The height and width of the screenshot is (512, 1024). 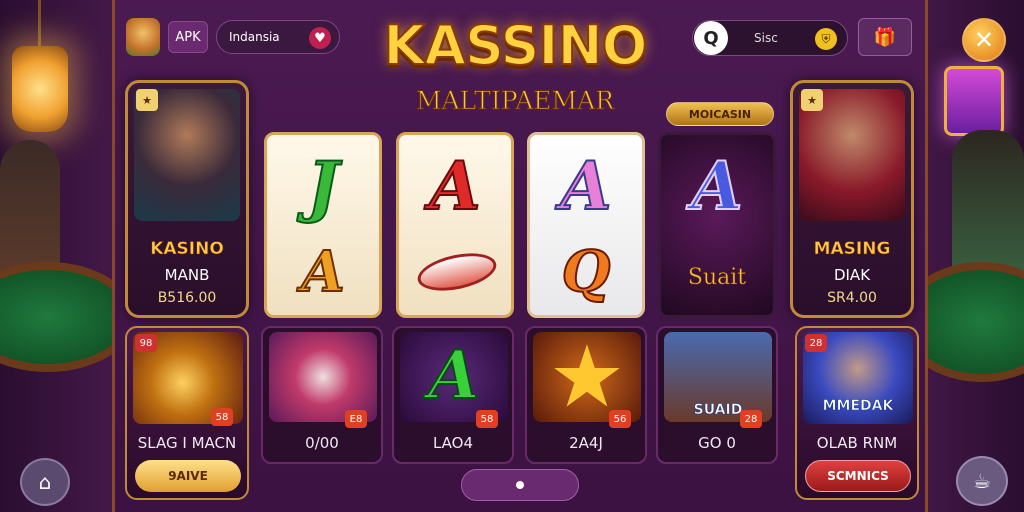 I want to click on star-icon: ★, so click(x=587, y=376).